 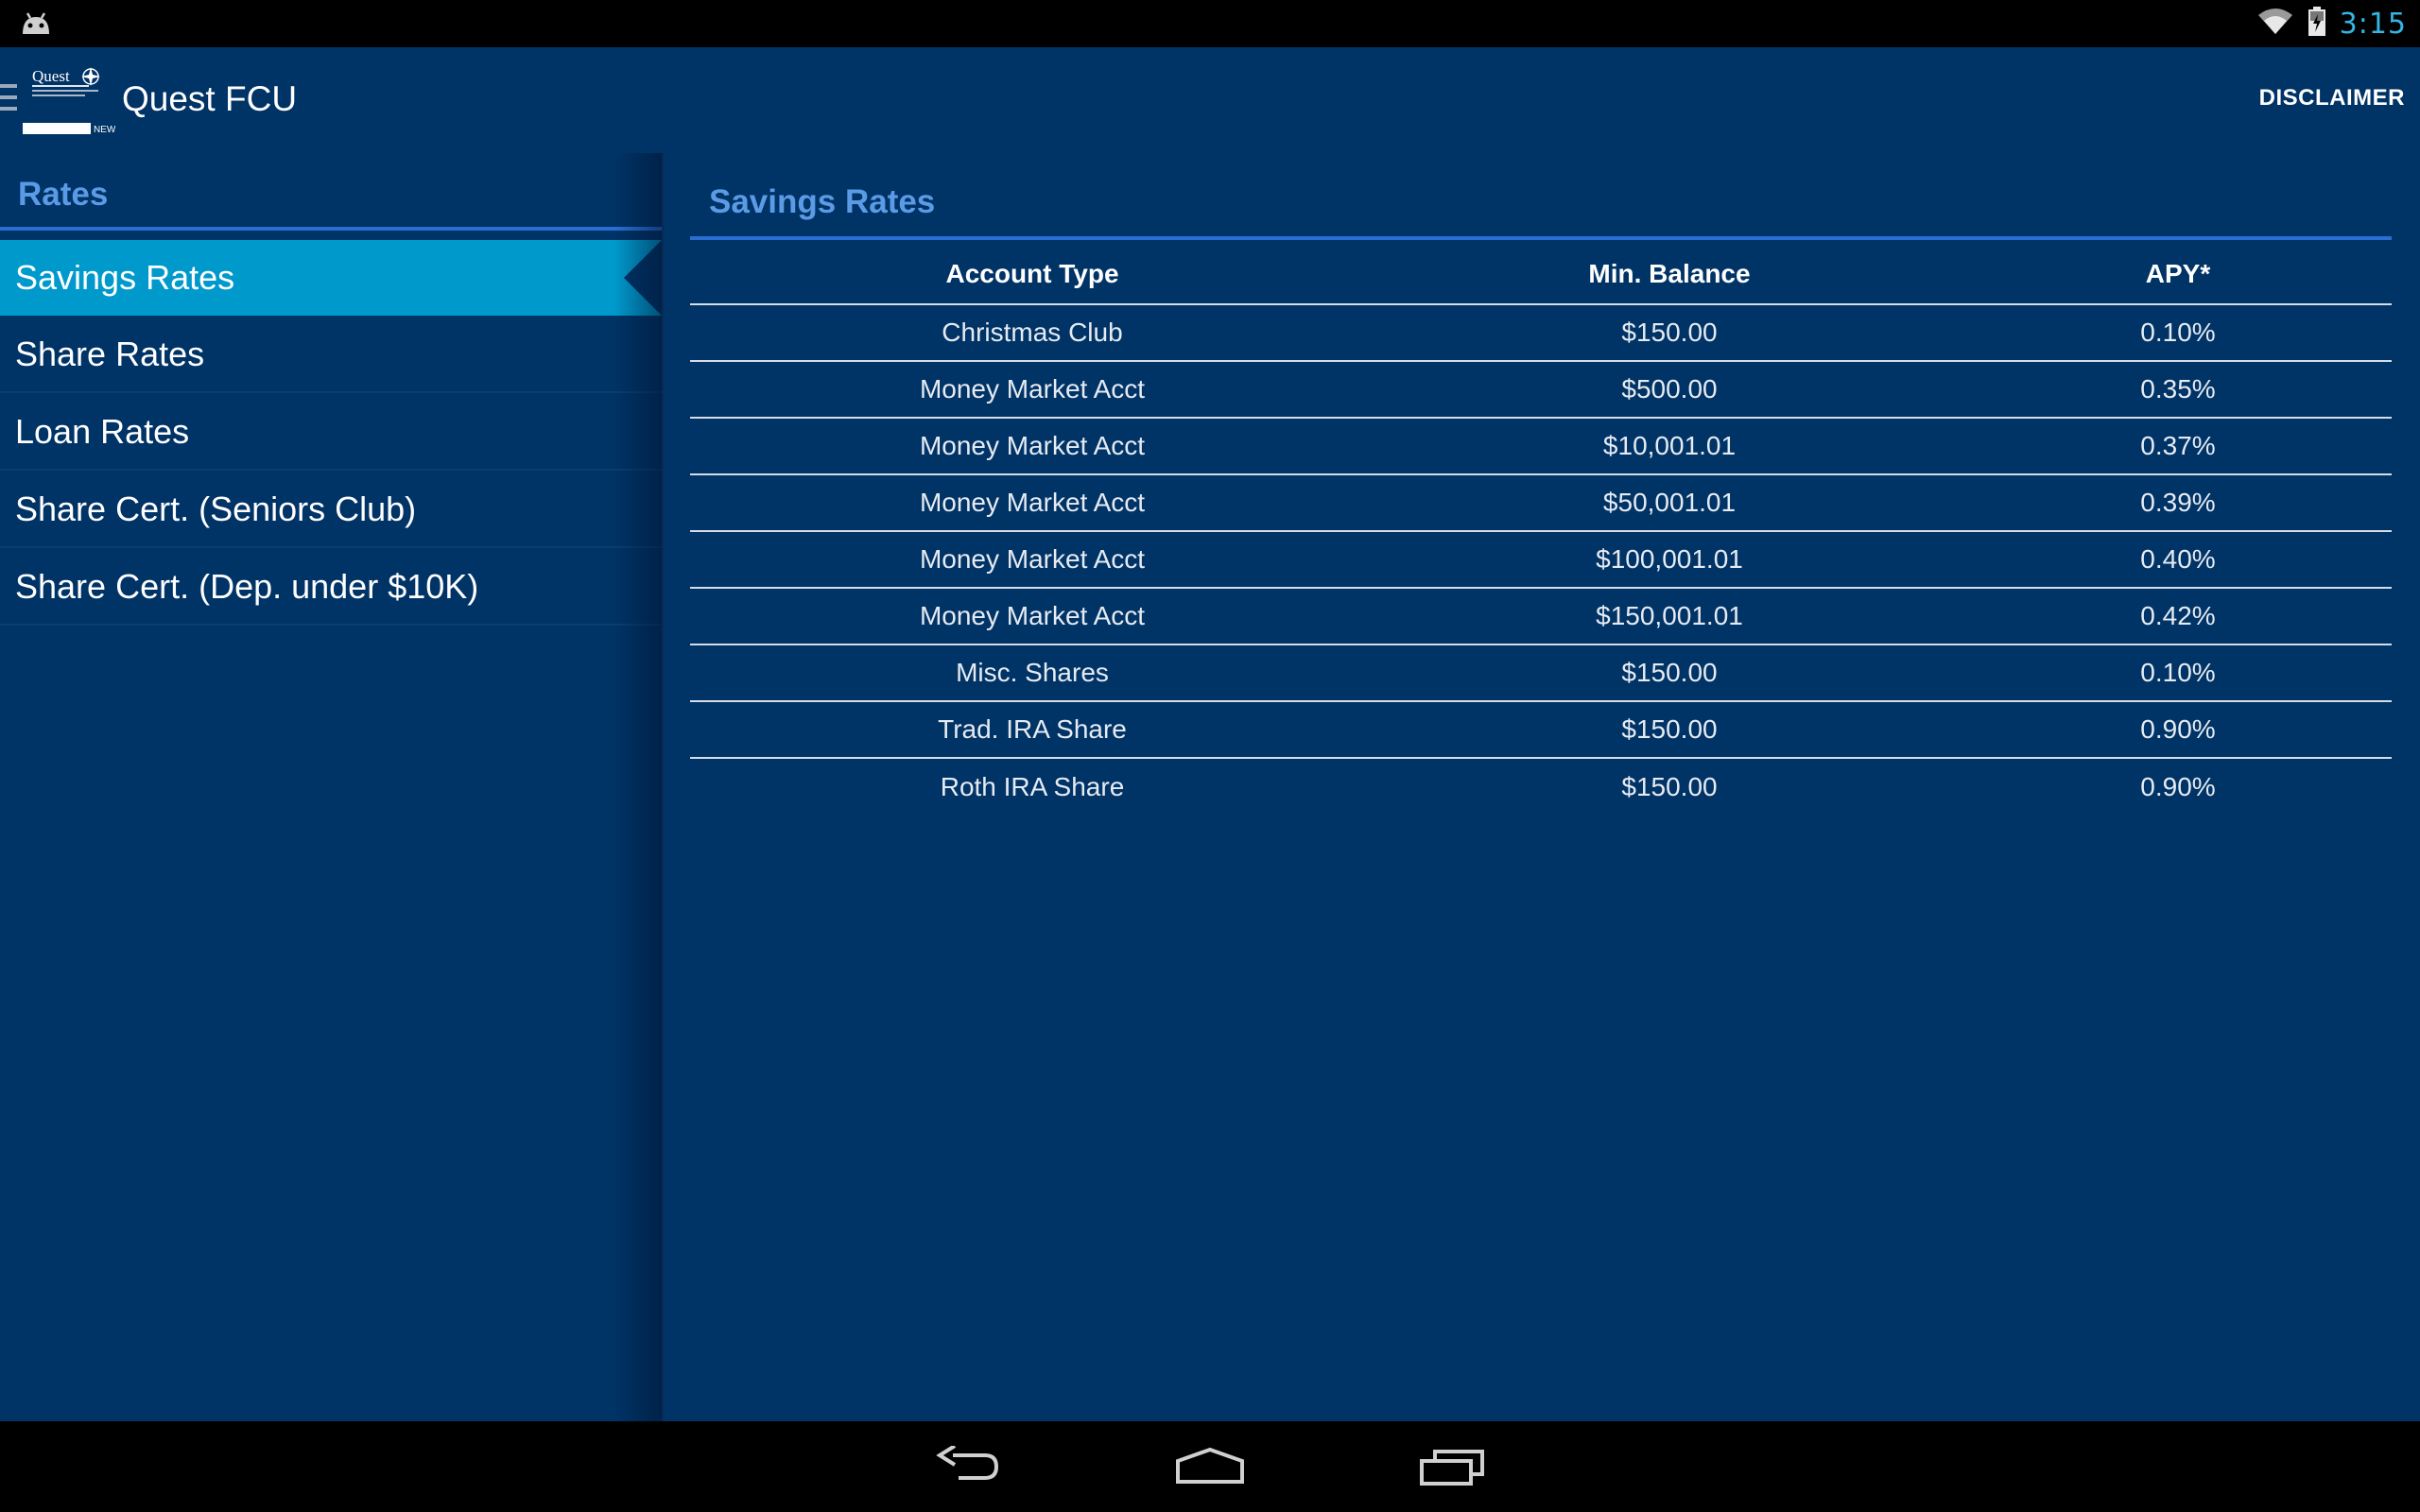 I want to click on sidebar-title: Rates, so click(x=63, y=194).